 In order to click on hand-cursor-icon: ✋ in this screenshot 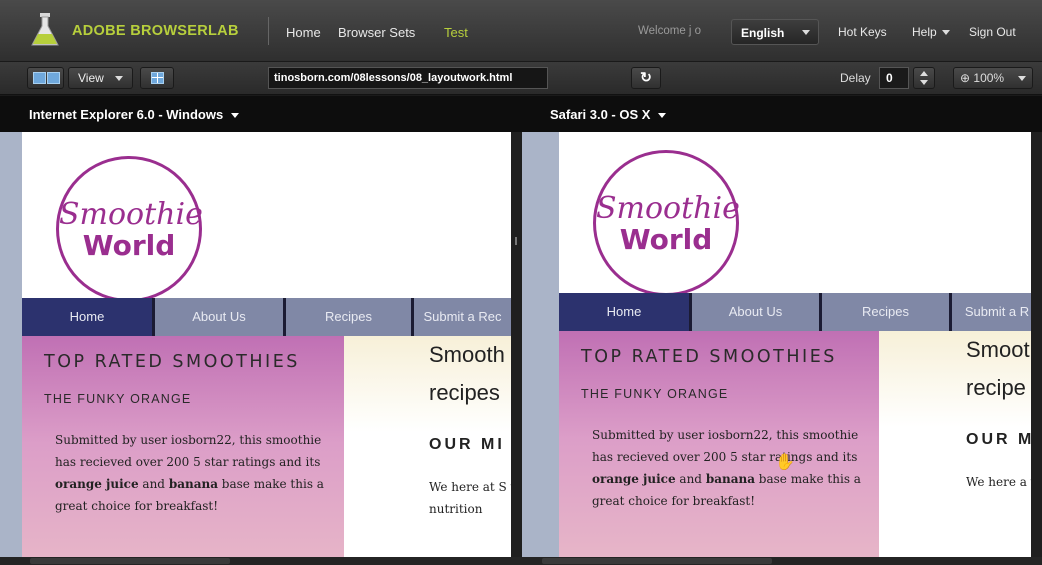, I will do `click(785, 462)`.